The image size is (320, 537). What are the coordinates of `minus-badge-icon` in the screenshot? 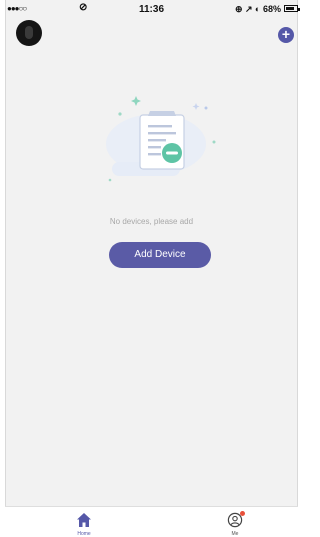 It's located at (172, 153).